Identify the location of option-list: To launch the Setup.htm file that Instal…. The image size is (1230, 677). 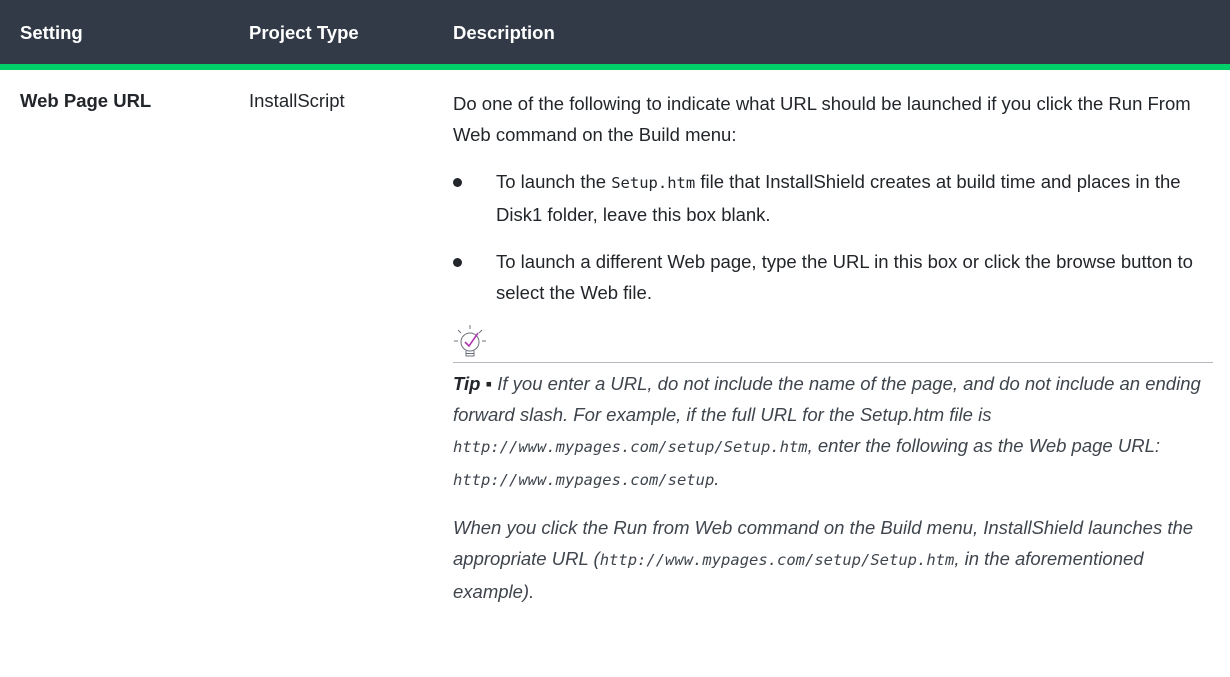
(833, 237).